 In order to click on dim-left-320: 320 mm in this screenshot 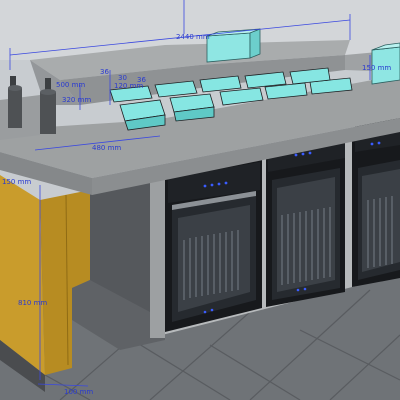, I will do `click(76, 100)`.